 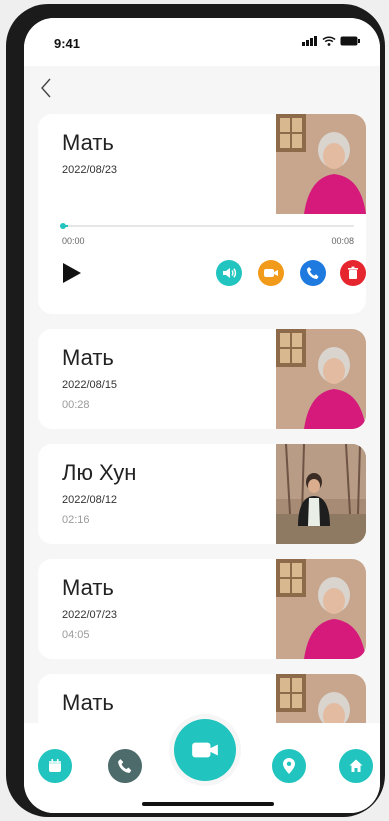 I want to click on record-date: 2022/07/23, so click(x=90, y=615).